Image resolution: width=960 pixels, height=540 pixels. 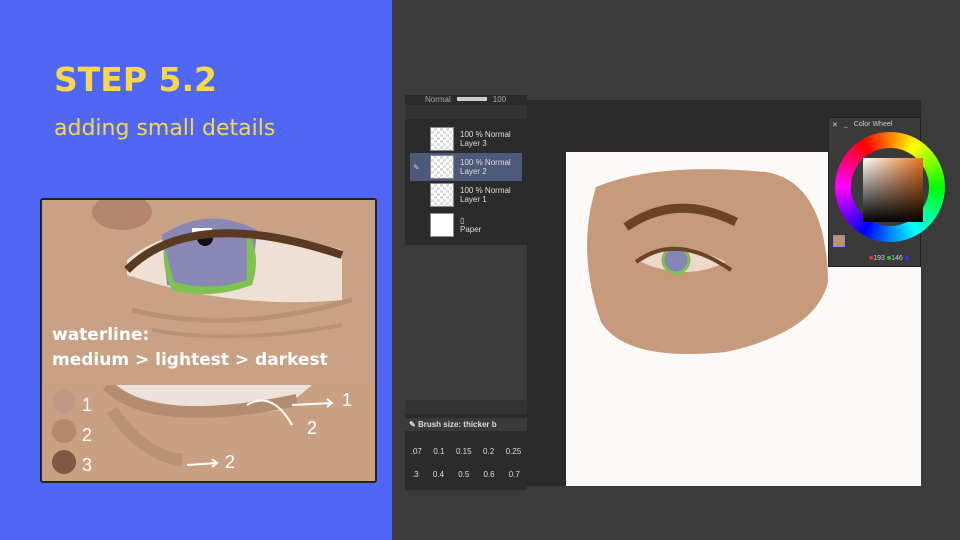 I want to click on layer-actions-toolbar, so click(x=466, y=407).